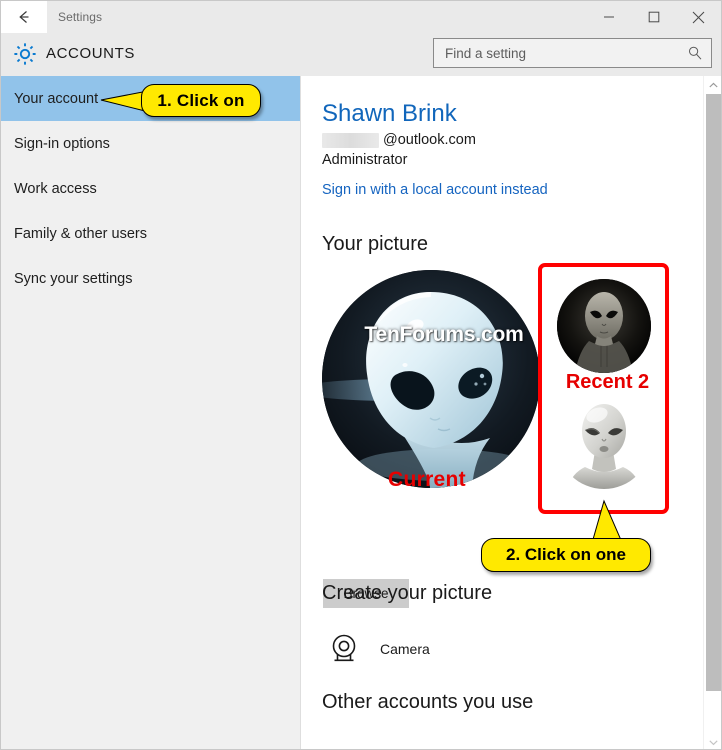 The height and width of the screenshot is (750, 722). I want to click on account-email-domain: @outlook.com, so click(429, 140).